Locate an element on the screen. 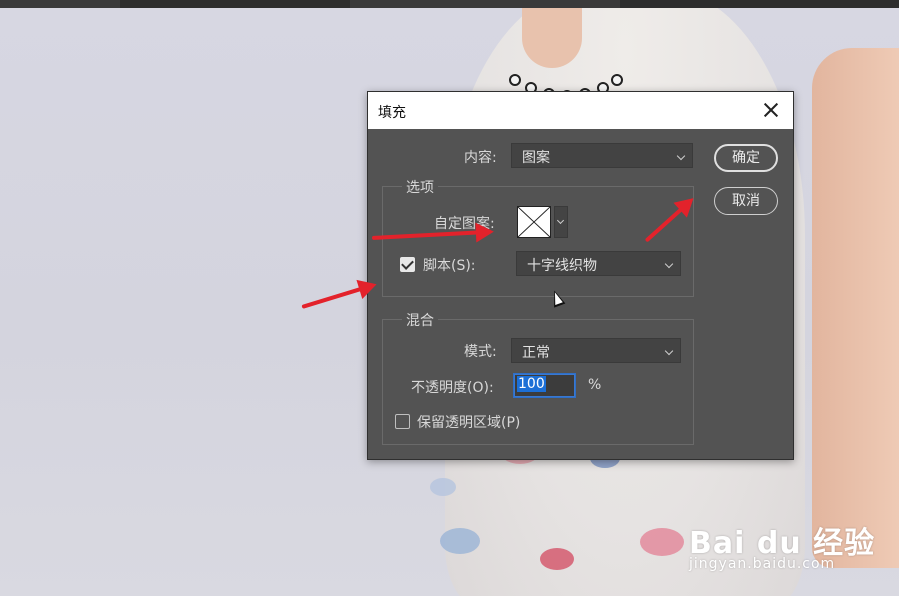 Image resolution: width=899 pixels, height=596 pixels. watermark-url: jingyan.baidu.com is located at coordinates (762, 564).